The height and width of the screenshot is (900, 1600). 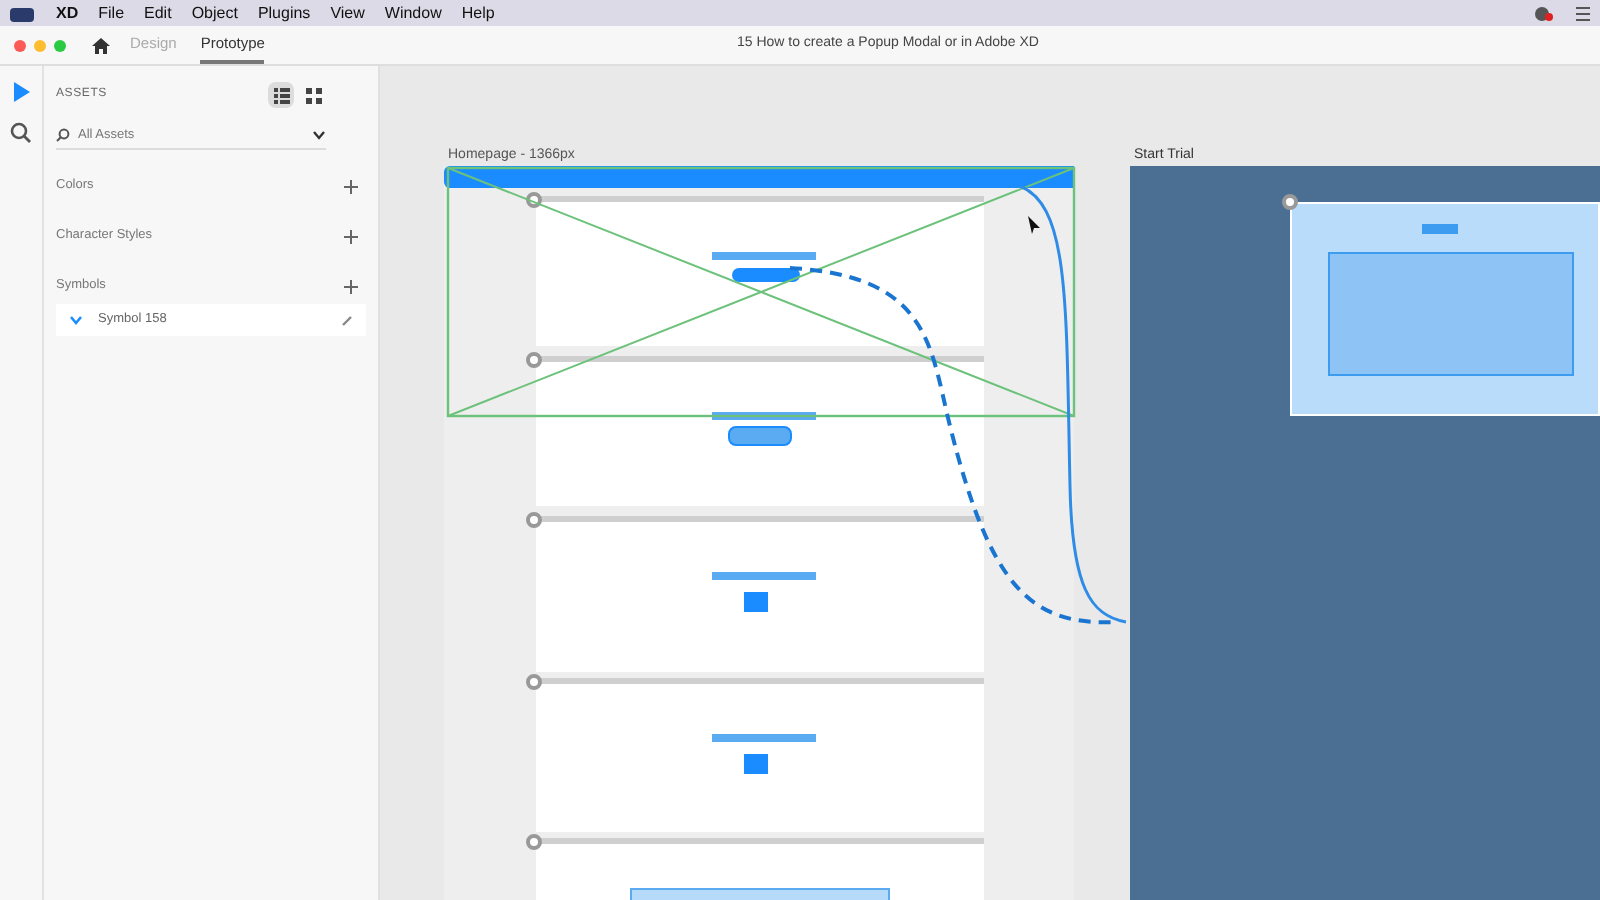 I want to click on recording-icon, so click(x=1544, y=13).